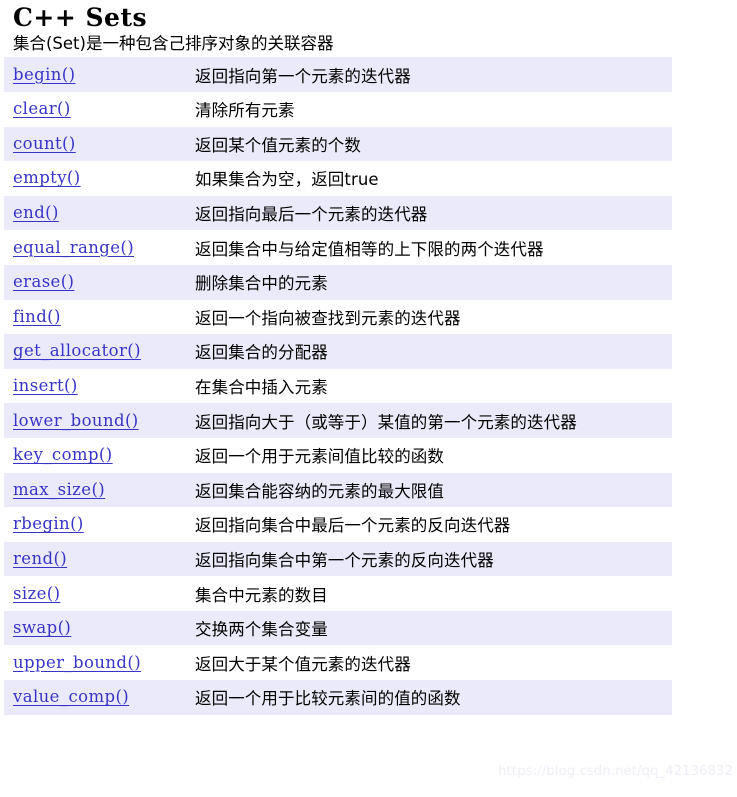 This screenshot has width=737, height=797. What do you see at coordinates (338, 593) in the screenshot?
I see `table-row: size() 集合中元素的数目` at bounding box center [338, 593].